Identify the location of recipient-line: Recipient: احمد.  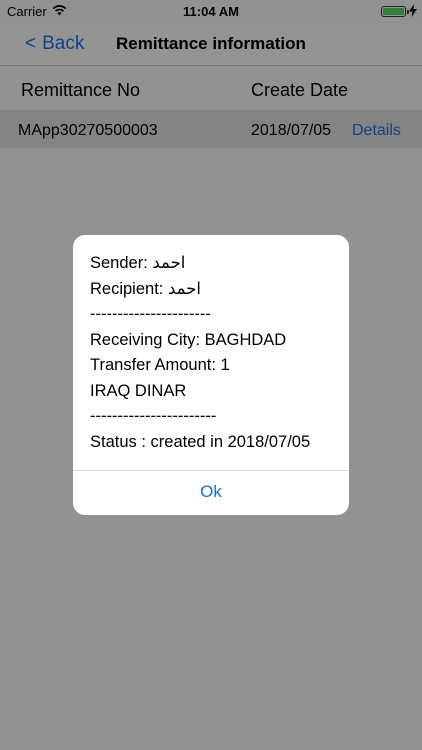
(145, 288).